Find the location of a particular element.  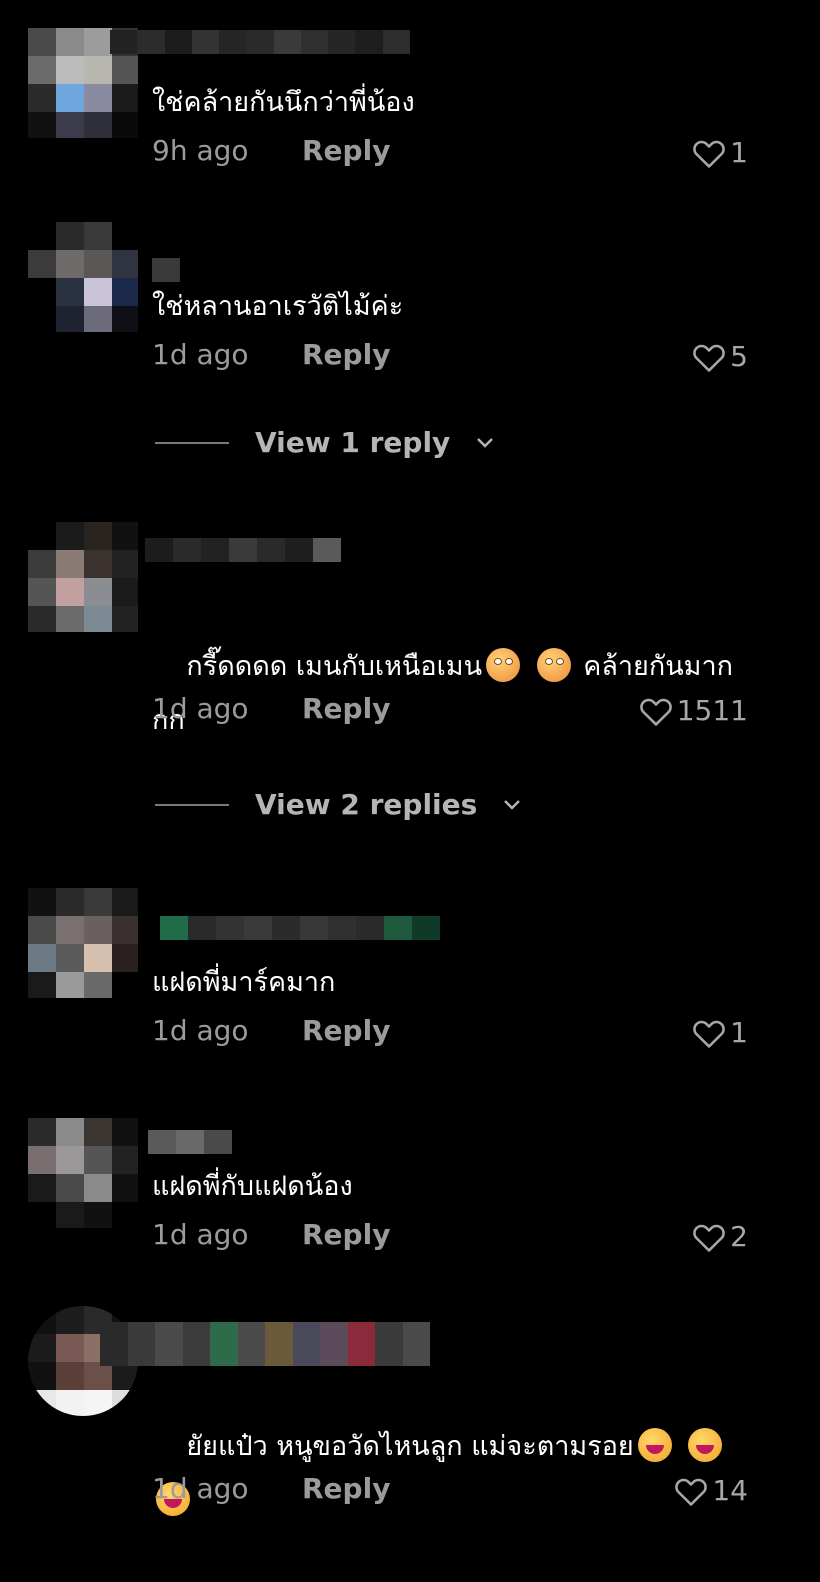

comment-timestamp: 9h ago is located at coordinates (200, 150).